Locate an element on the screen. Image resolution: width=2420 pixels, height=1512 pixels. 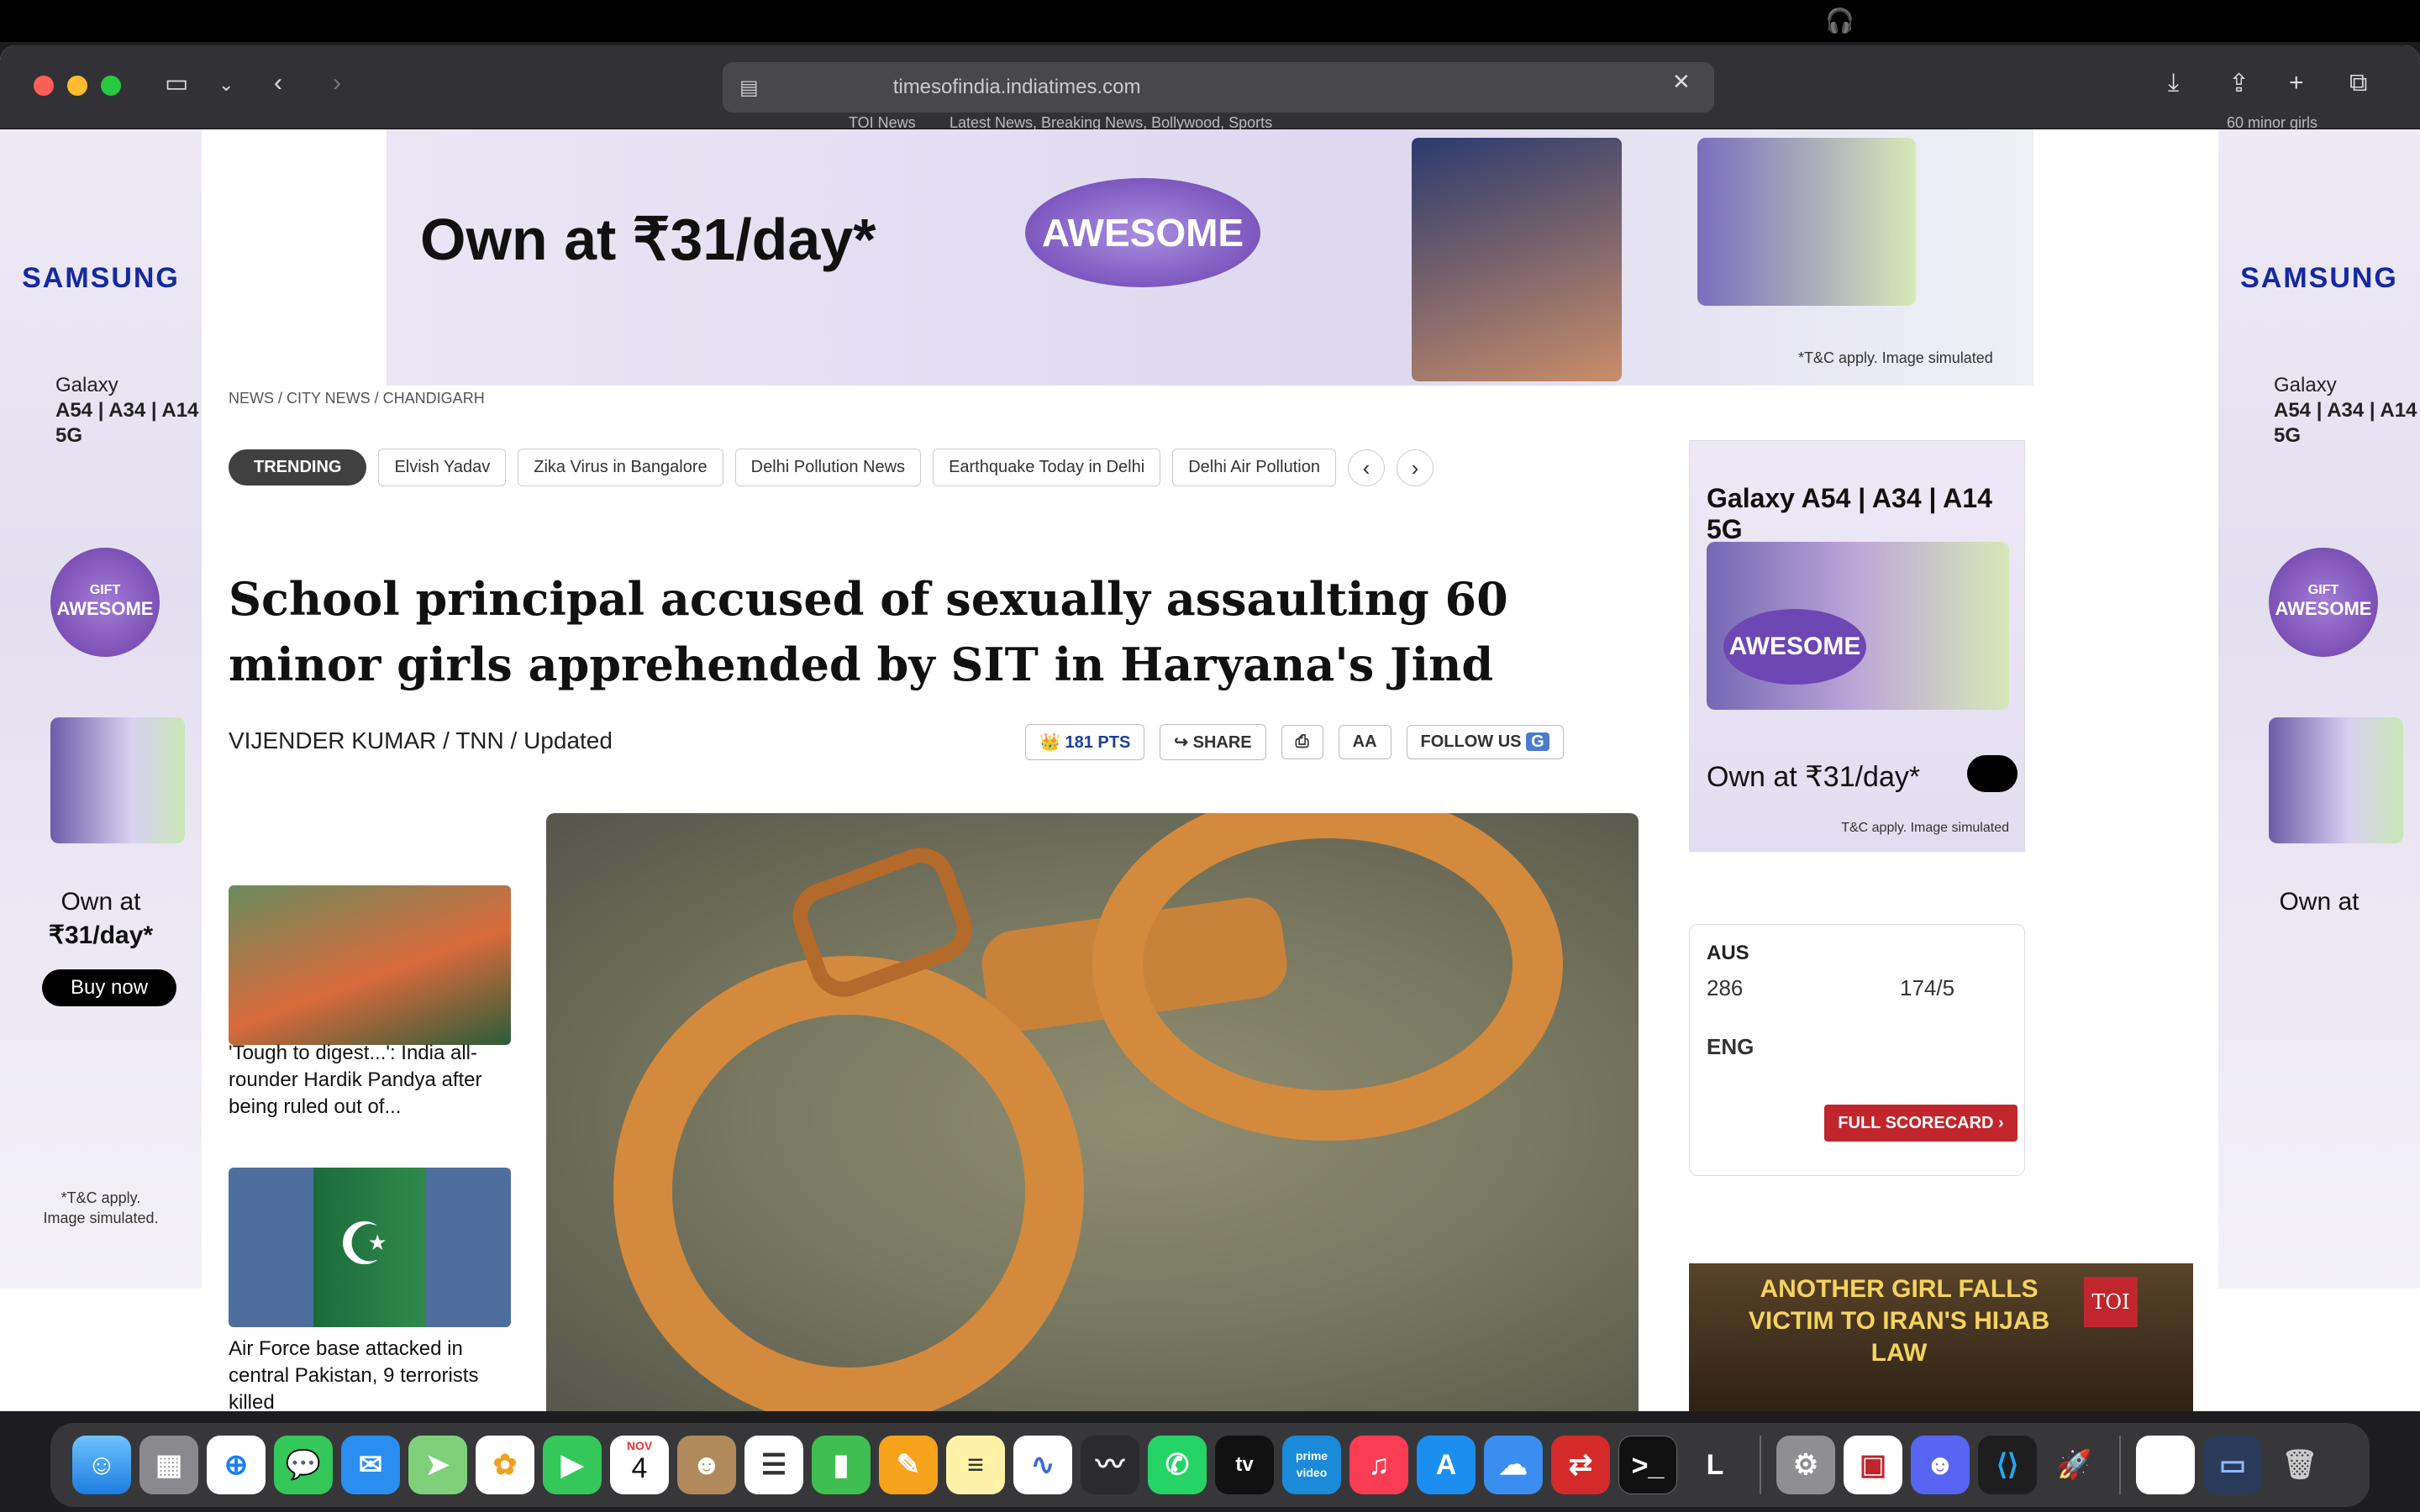
article-byline: VIJENDER KUMAR / TNN / Updated is located at coordinates (421, 740).